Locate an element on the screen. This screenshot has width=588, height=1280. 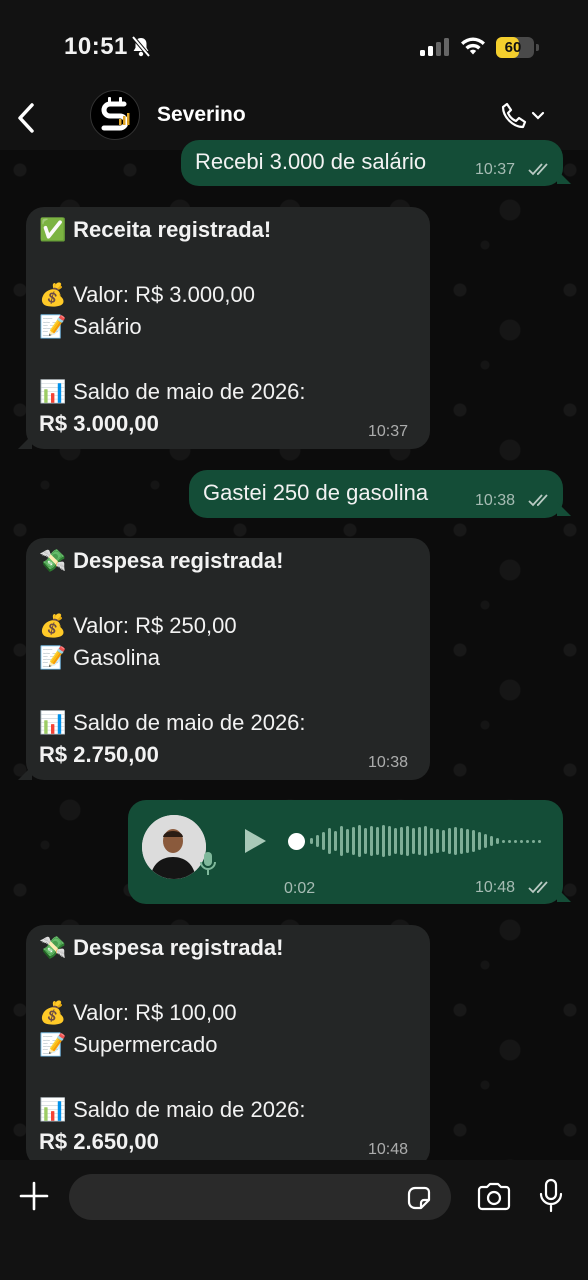
message-note-text: Salário is located at coordinates (107, 326).